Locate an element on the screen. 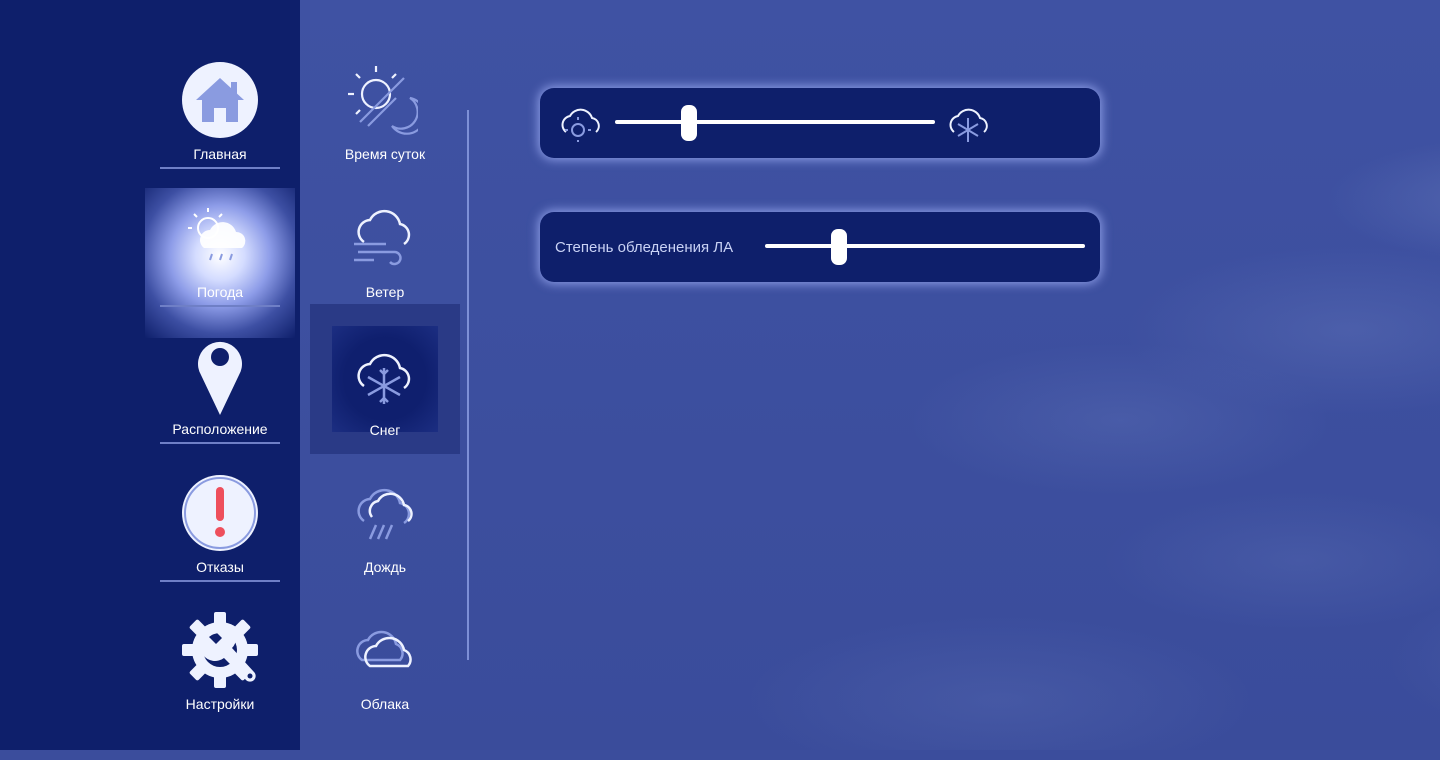 The width and height of the screenshot is (1440, 760). tab-snow: Снег is located at coordinates (385, 379).